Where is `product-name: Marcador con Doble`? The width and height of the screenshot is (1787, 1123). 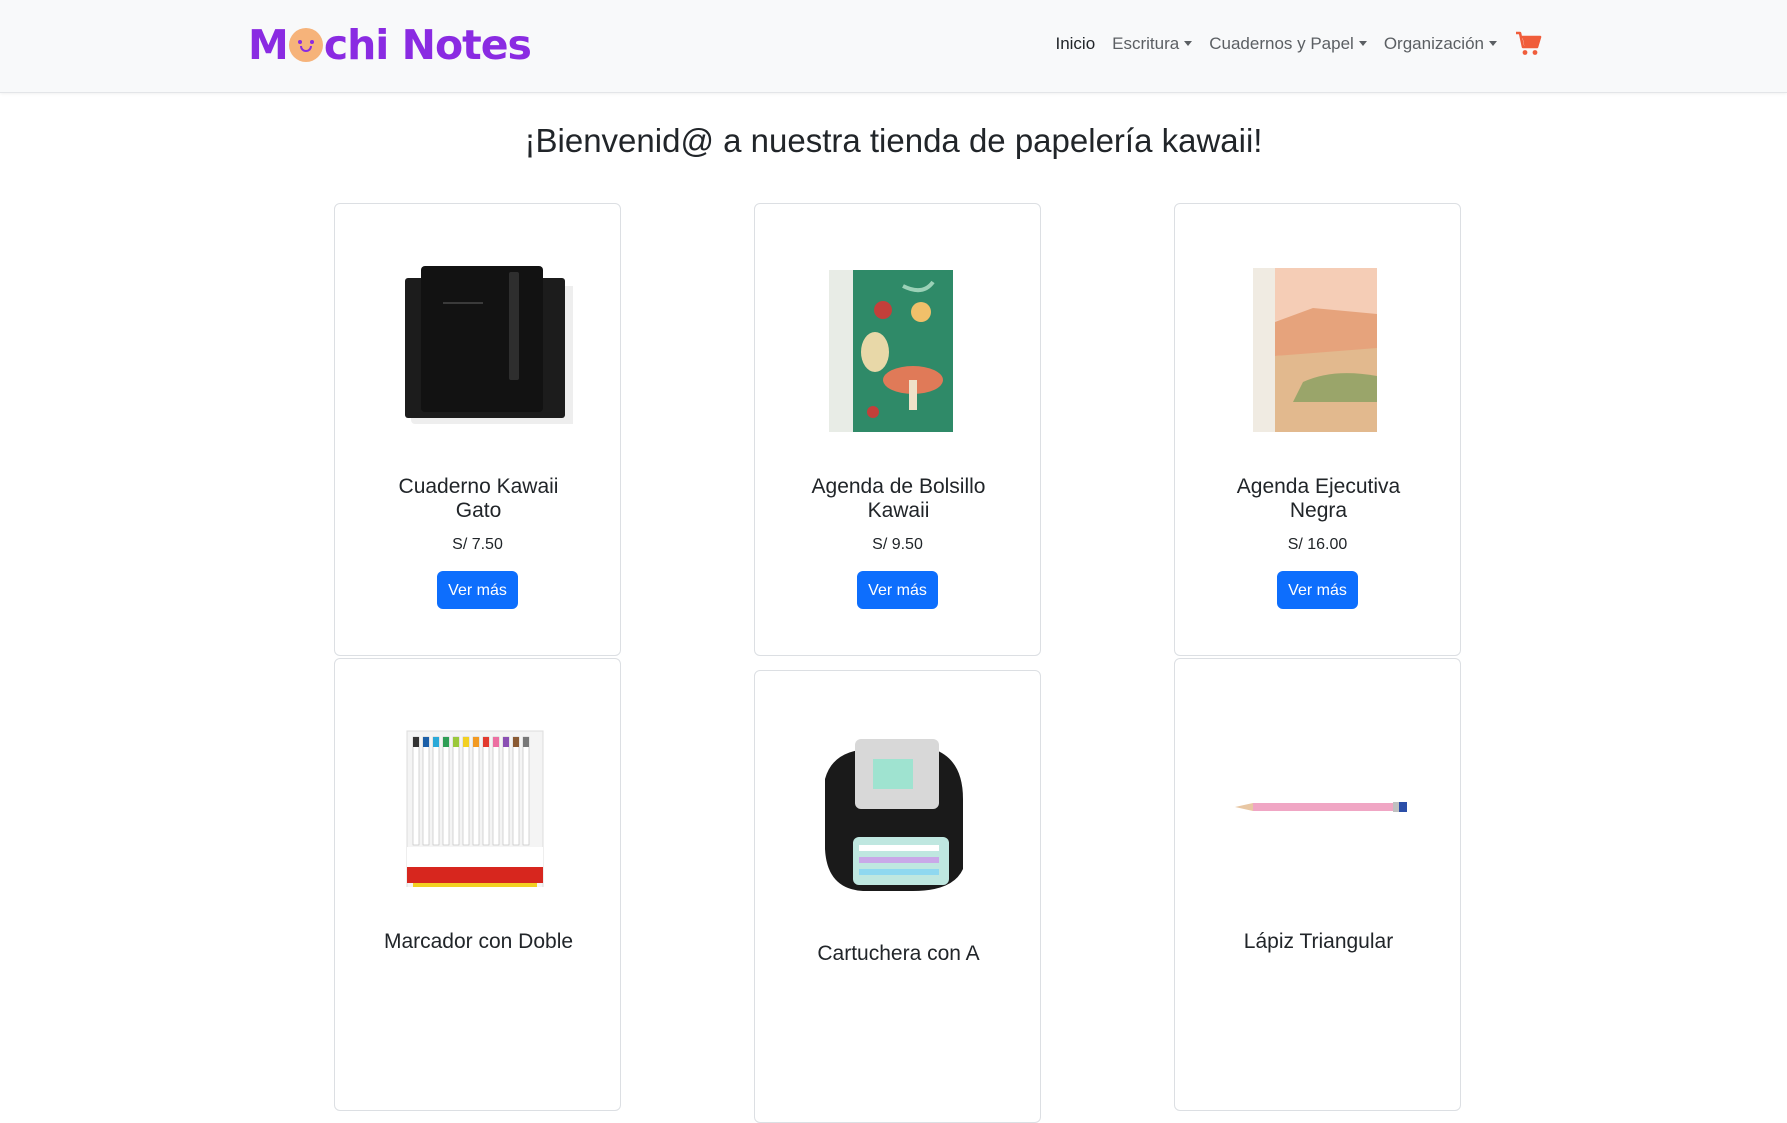 product-name: Marcador con Doble is located at coordinates (478, 941).